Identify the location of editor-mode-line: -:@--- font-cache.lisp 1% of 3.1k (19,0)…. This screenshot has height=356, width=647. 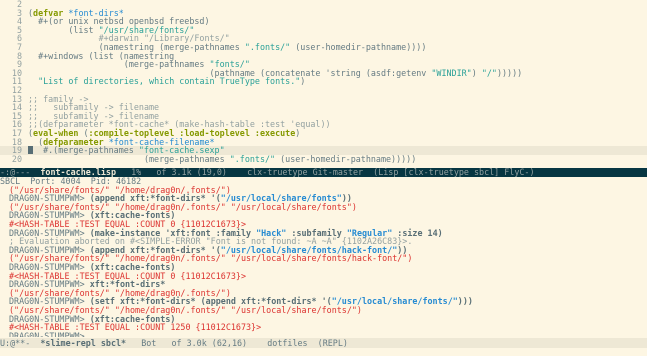
(323, 172).